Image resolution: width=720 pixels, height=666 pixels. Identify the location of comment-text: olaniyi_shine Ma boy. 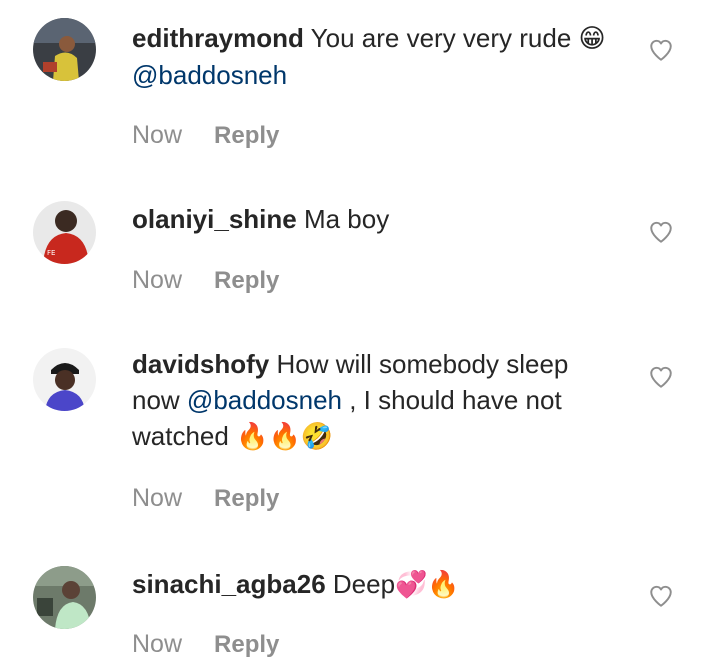
(372, 219).